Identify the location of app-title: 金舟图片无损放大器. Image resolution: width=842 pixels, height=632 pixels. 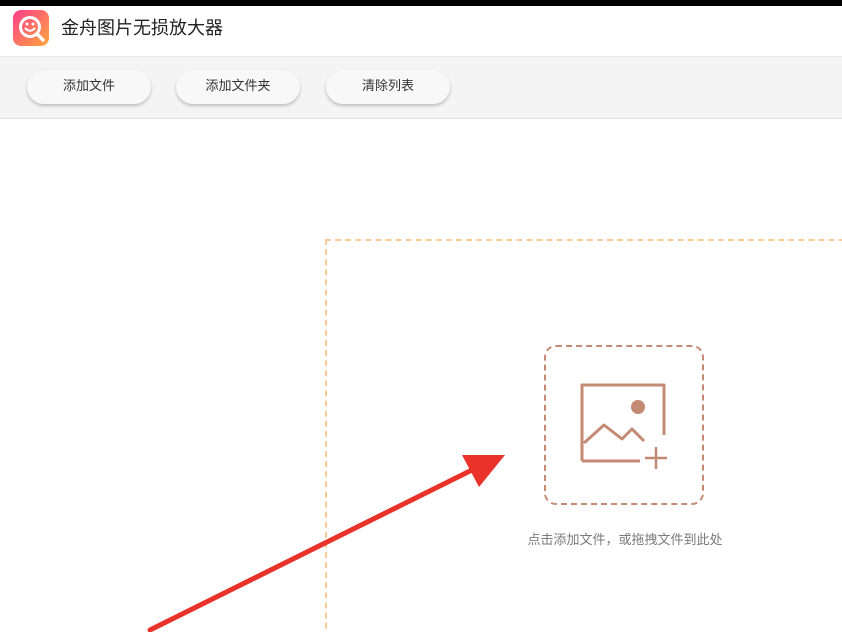
(142, 28).